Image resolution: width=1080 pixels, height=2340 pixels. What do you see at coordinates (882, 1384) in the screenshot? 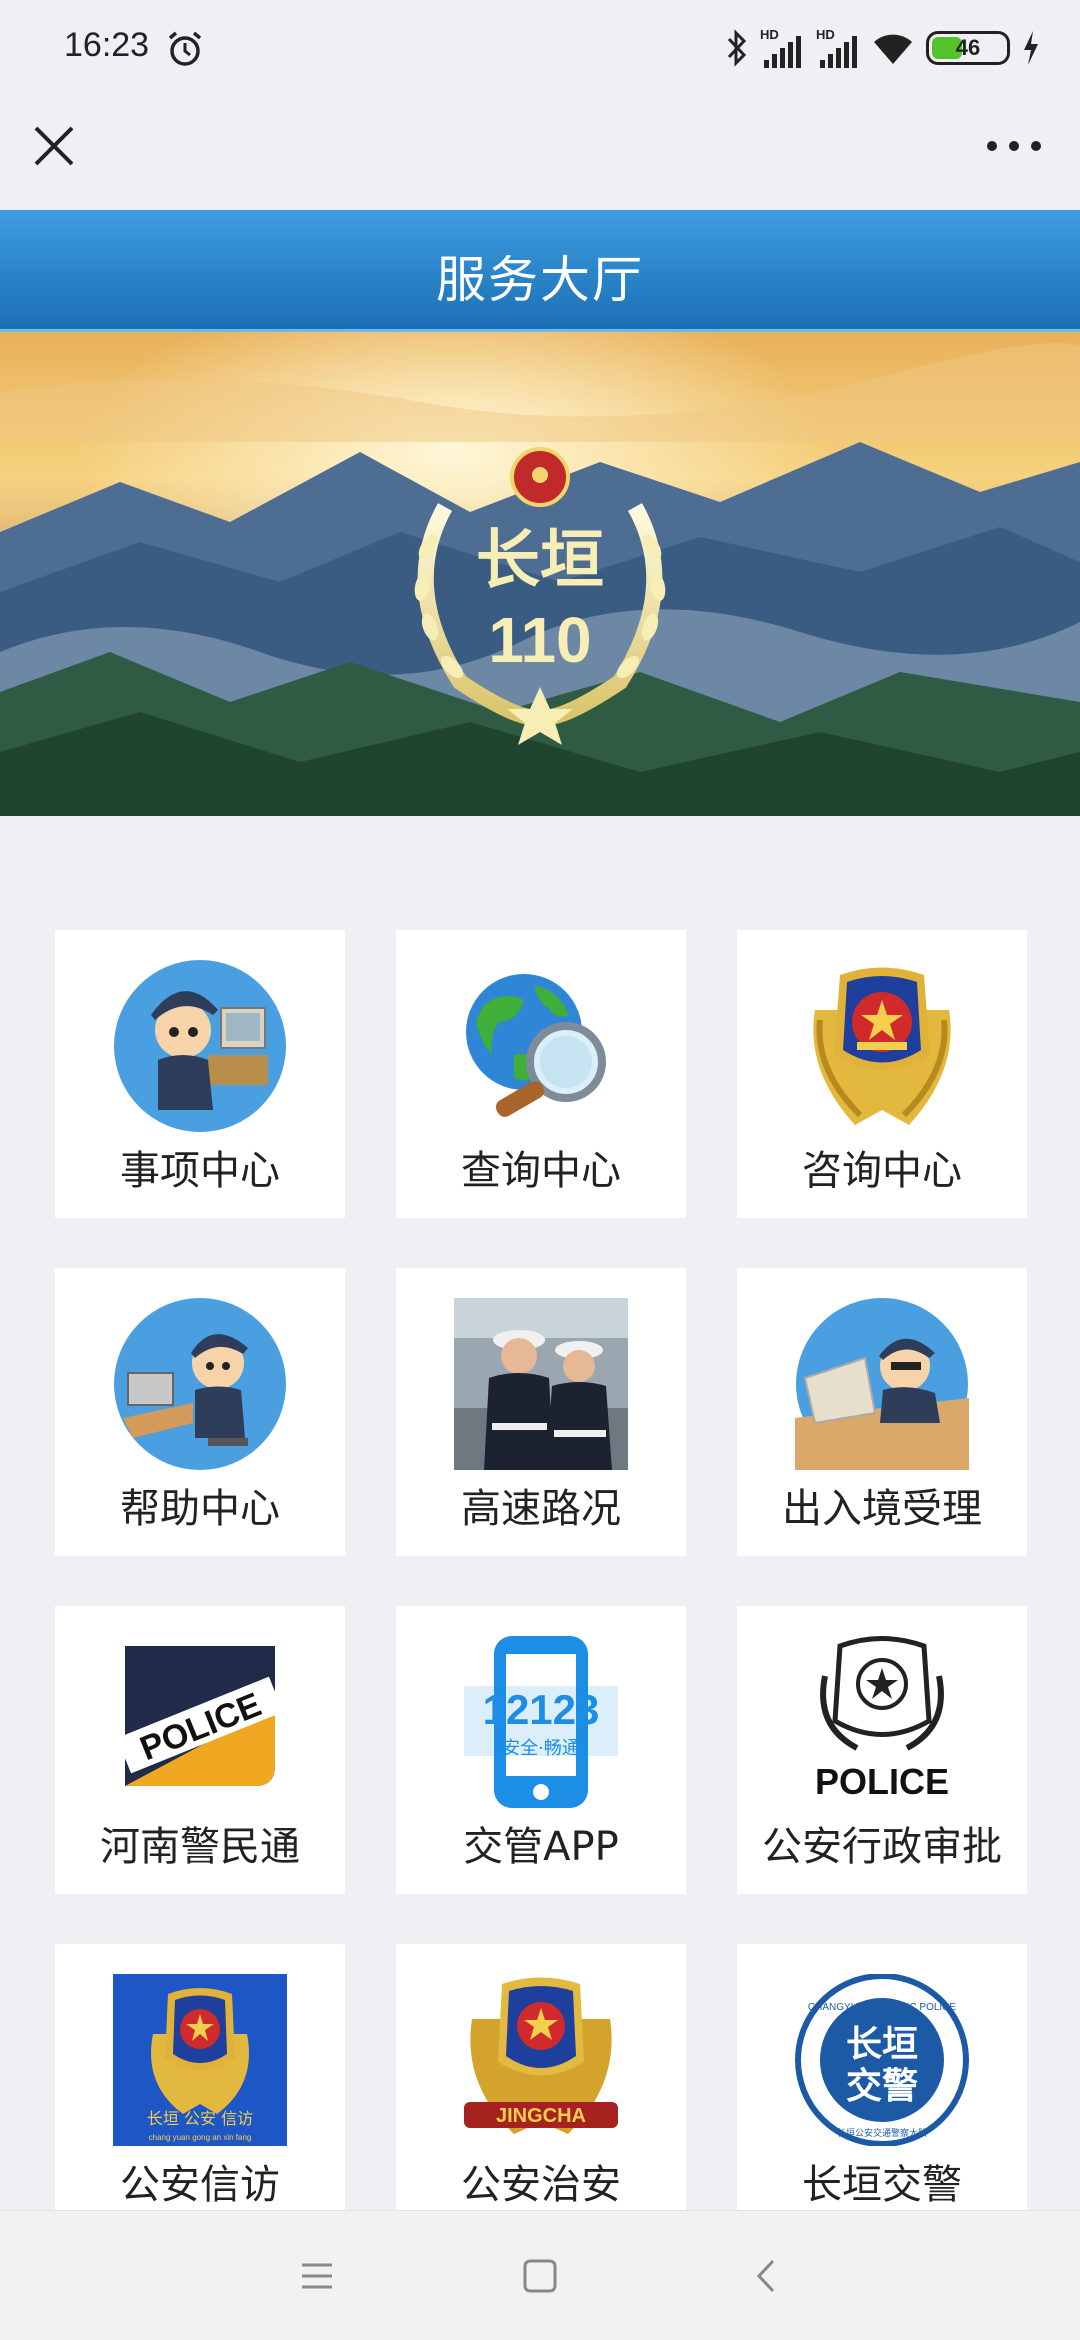
I see `officer-parcel-icon` at bounding box center [882, 1384].